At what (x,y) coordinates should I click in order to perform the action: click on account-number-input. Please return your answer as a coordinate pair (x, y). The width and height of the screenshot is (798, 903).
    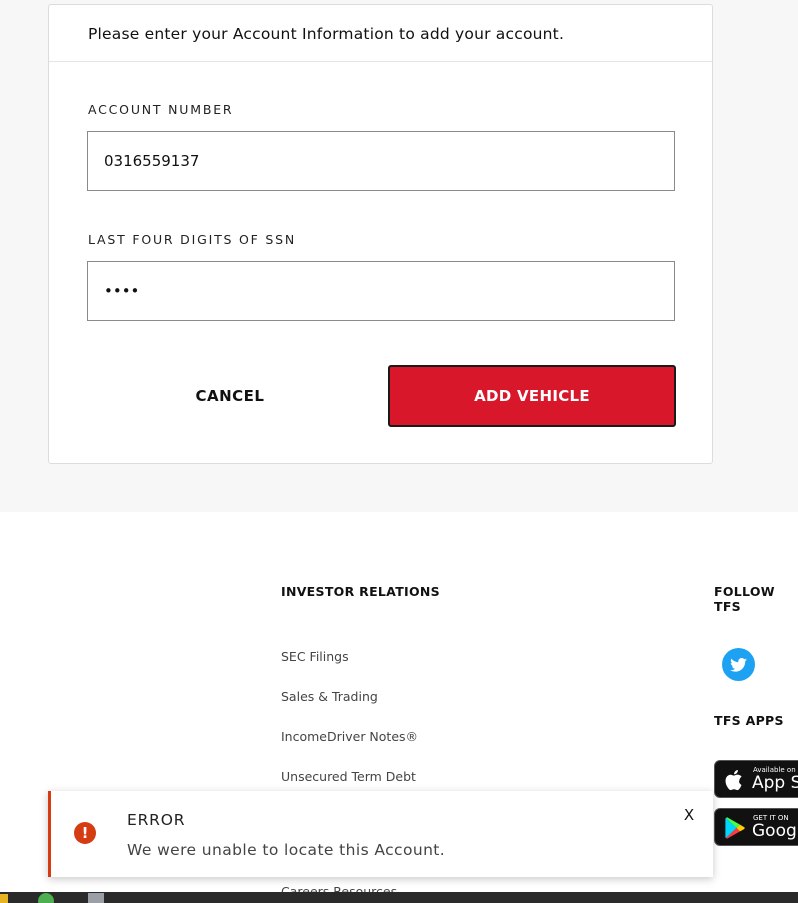
    Looking at the image, I should click on (381, 161).